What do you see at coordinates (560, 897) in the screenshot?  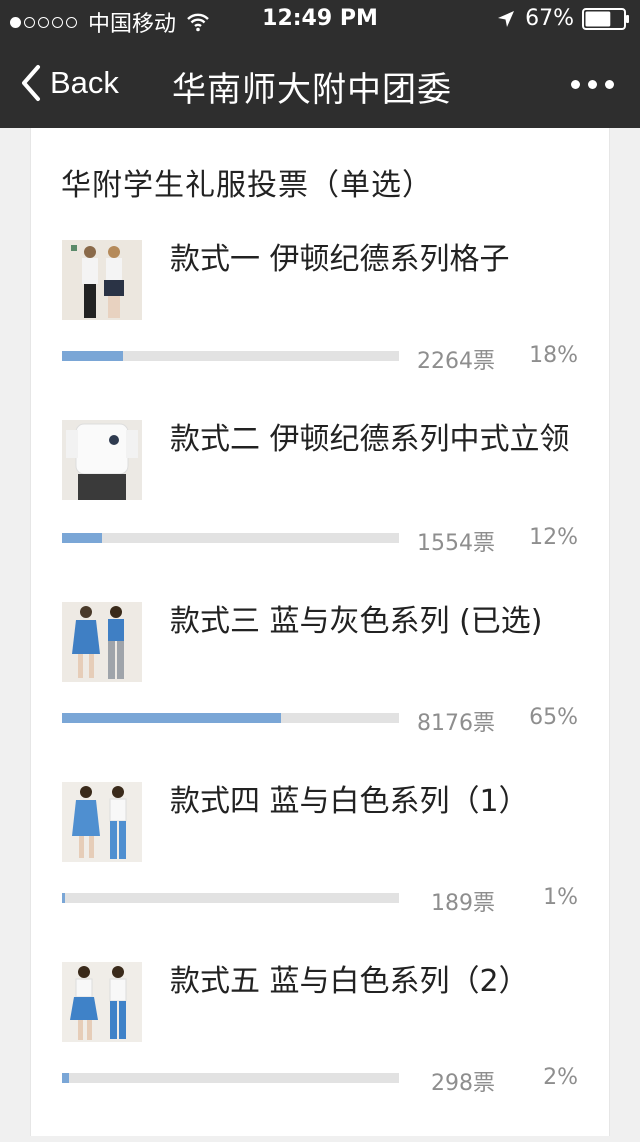 I see `vote-percent: 1%` at bounding box center [560, 897].